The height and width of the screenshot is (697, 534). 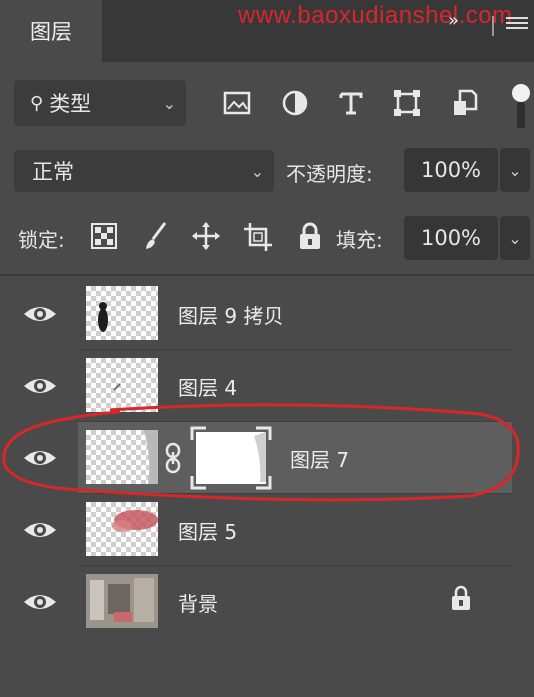 What do you see at coordinates (260, 530) in the screenshot?
I see `layer-row: 图层 5` at bounding box center [260, 530].